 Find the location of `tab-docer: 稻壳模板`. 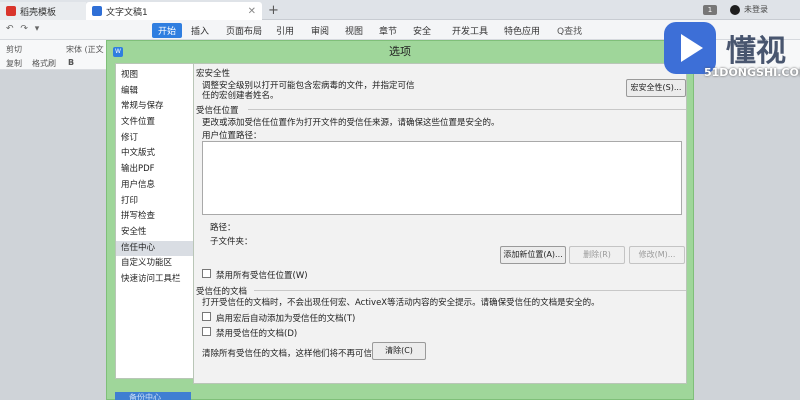

tab-docer: 稻壳模板 is located at coordinates (43, 11).